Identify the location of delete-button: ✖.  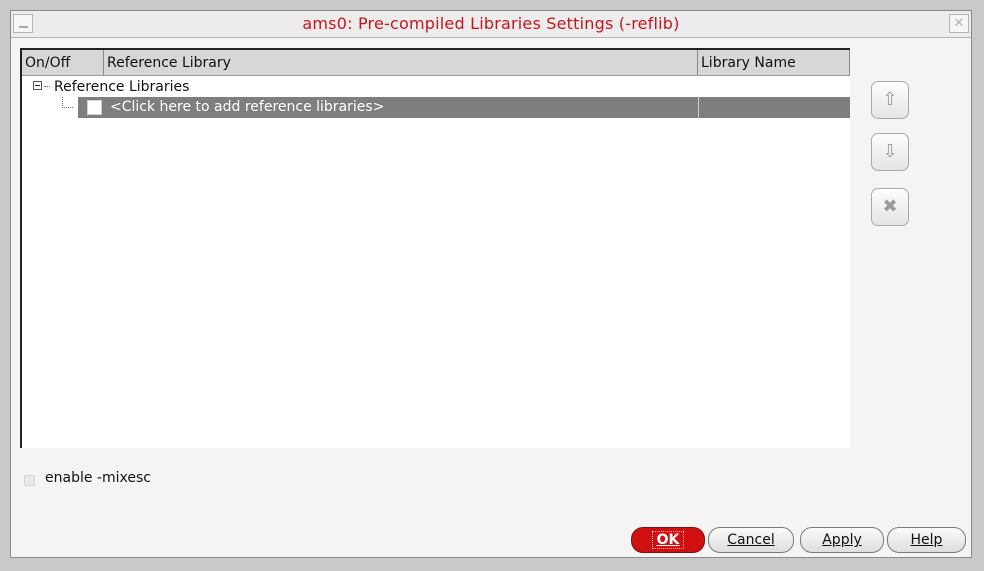
(890, 207).